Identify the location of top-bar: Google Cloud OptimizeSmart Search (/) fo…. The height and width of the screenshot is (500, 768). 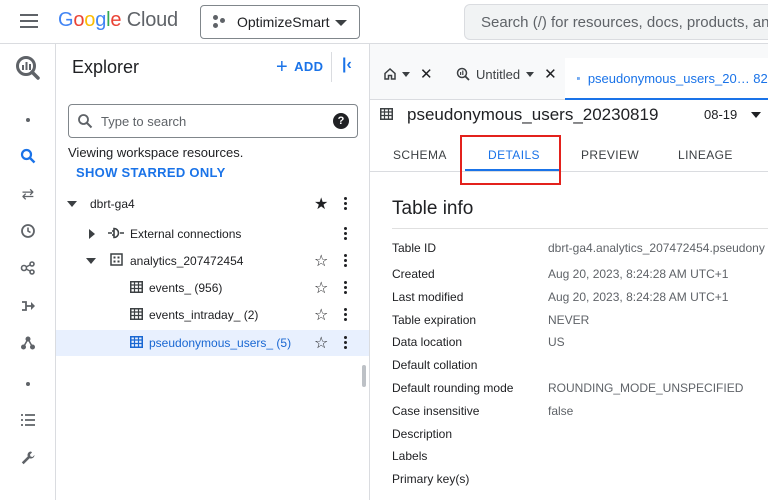
(384, 22).